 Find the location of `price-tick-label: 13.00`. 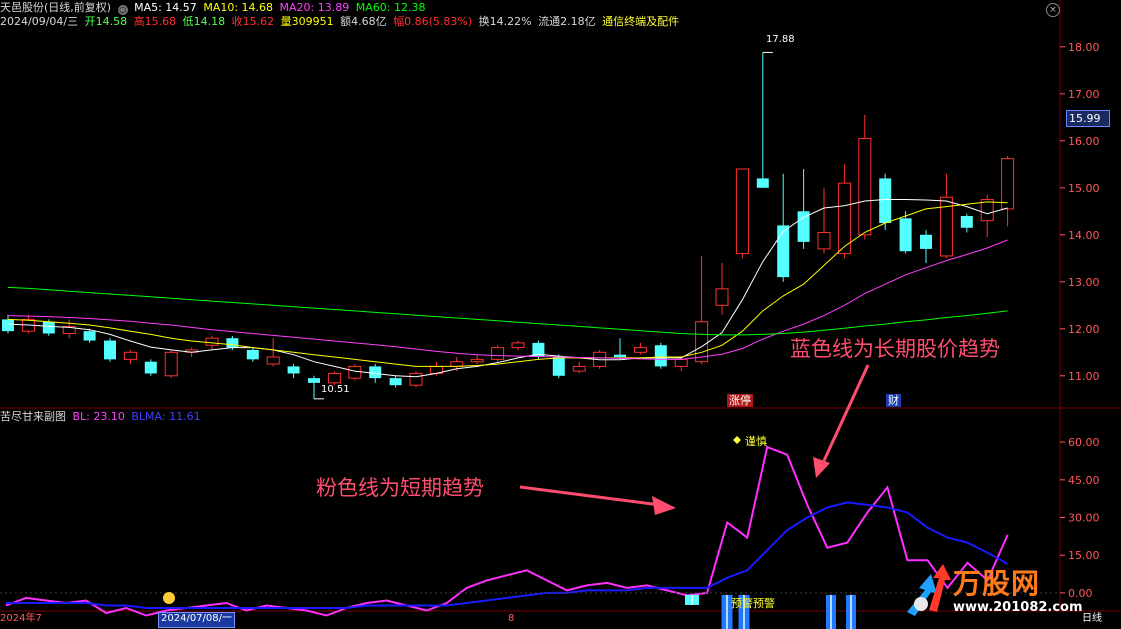

price-tick-label: 13.00 is located at coordinates (1084, 282).